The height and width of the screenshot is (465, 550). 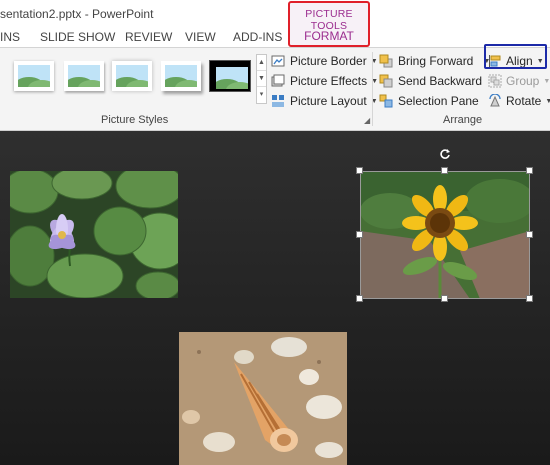 What do you see at coordinates (359, 170) in the screenshot?
I see `resize-handle-top-left` at bounding box center [359, 170].